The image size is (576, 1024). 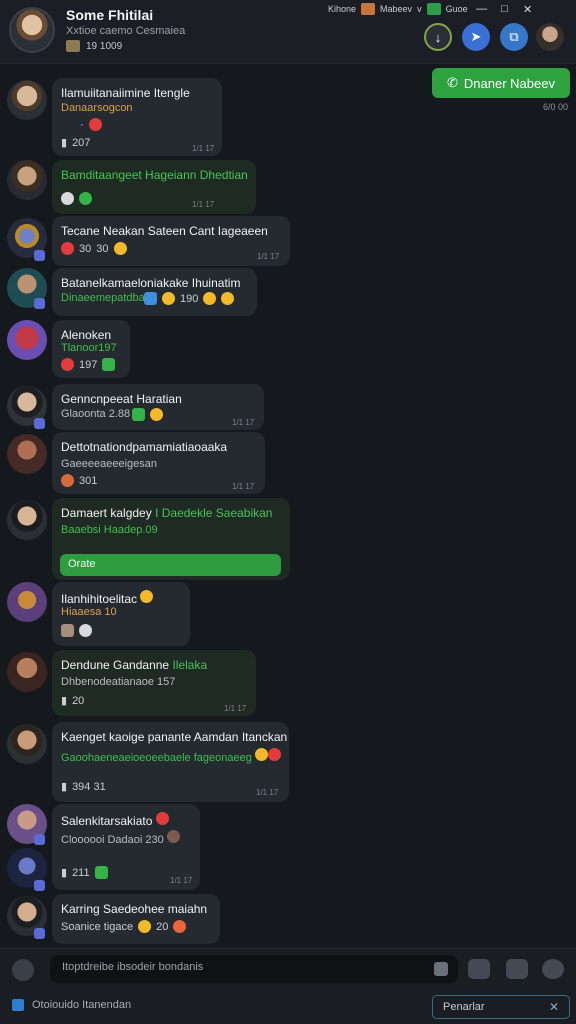 I want to click on message-text: Cloooooi Dadaoi 230, so click(x=120, y=838).